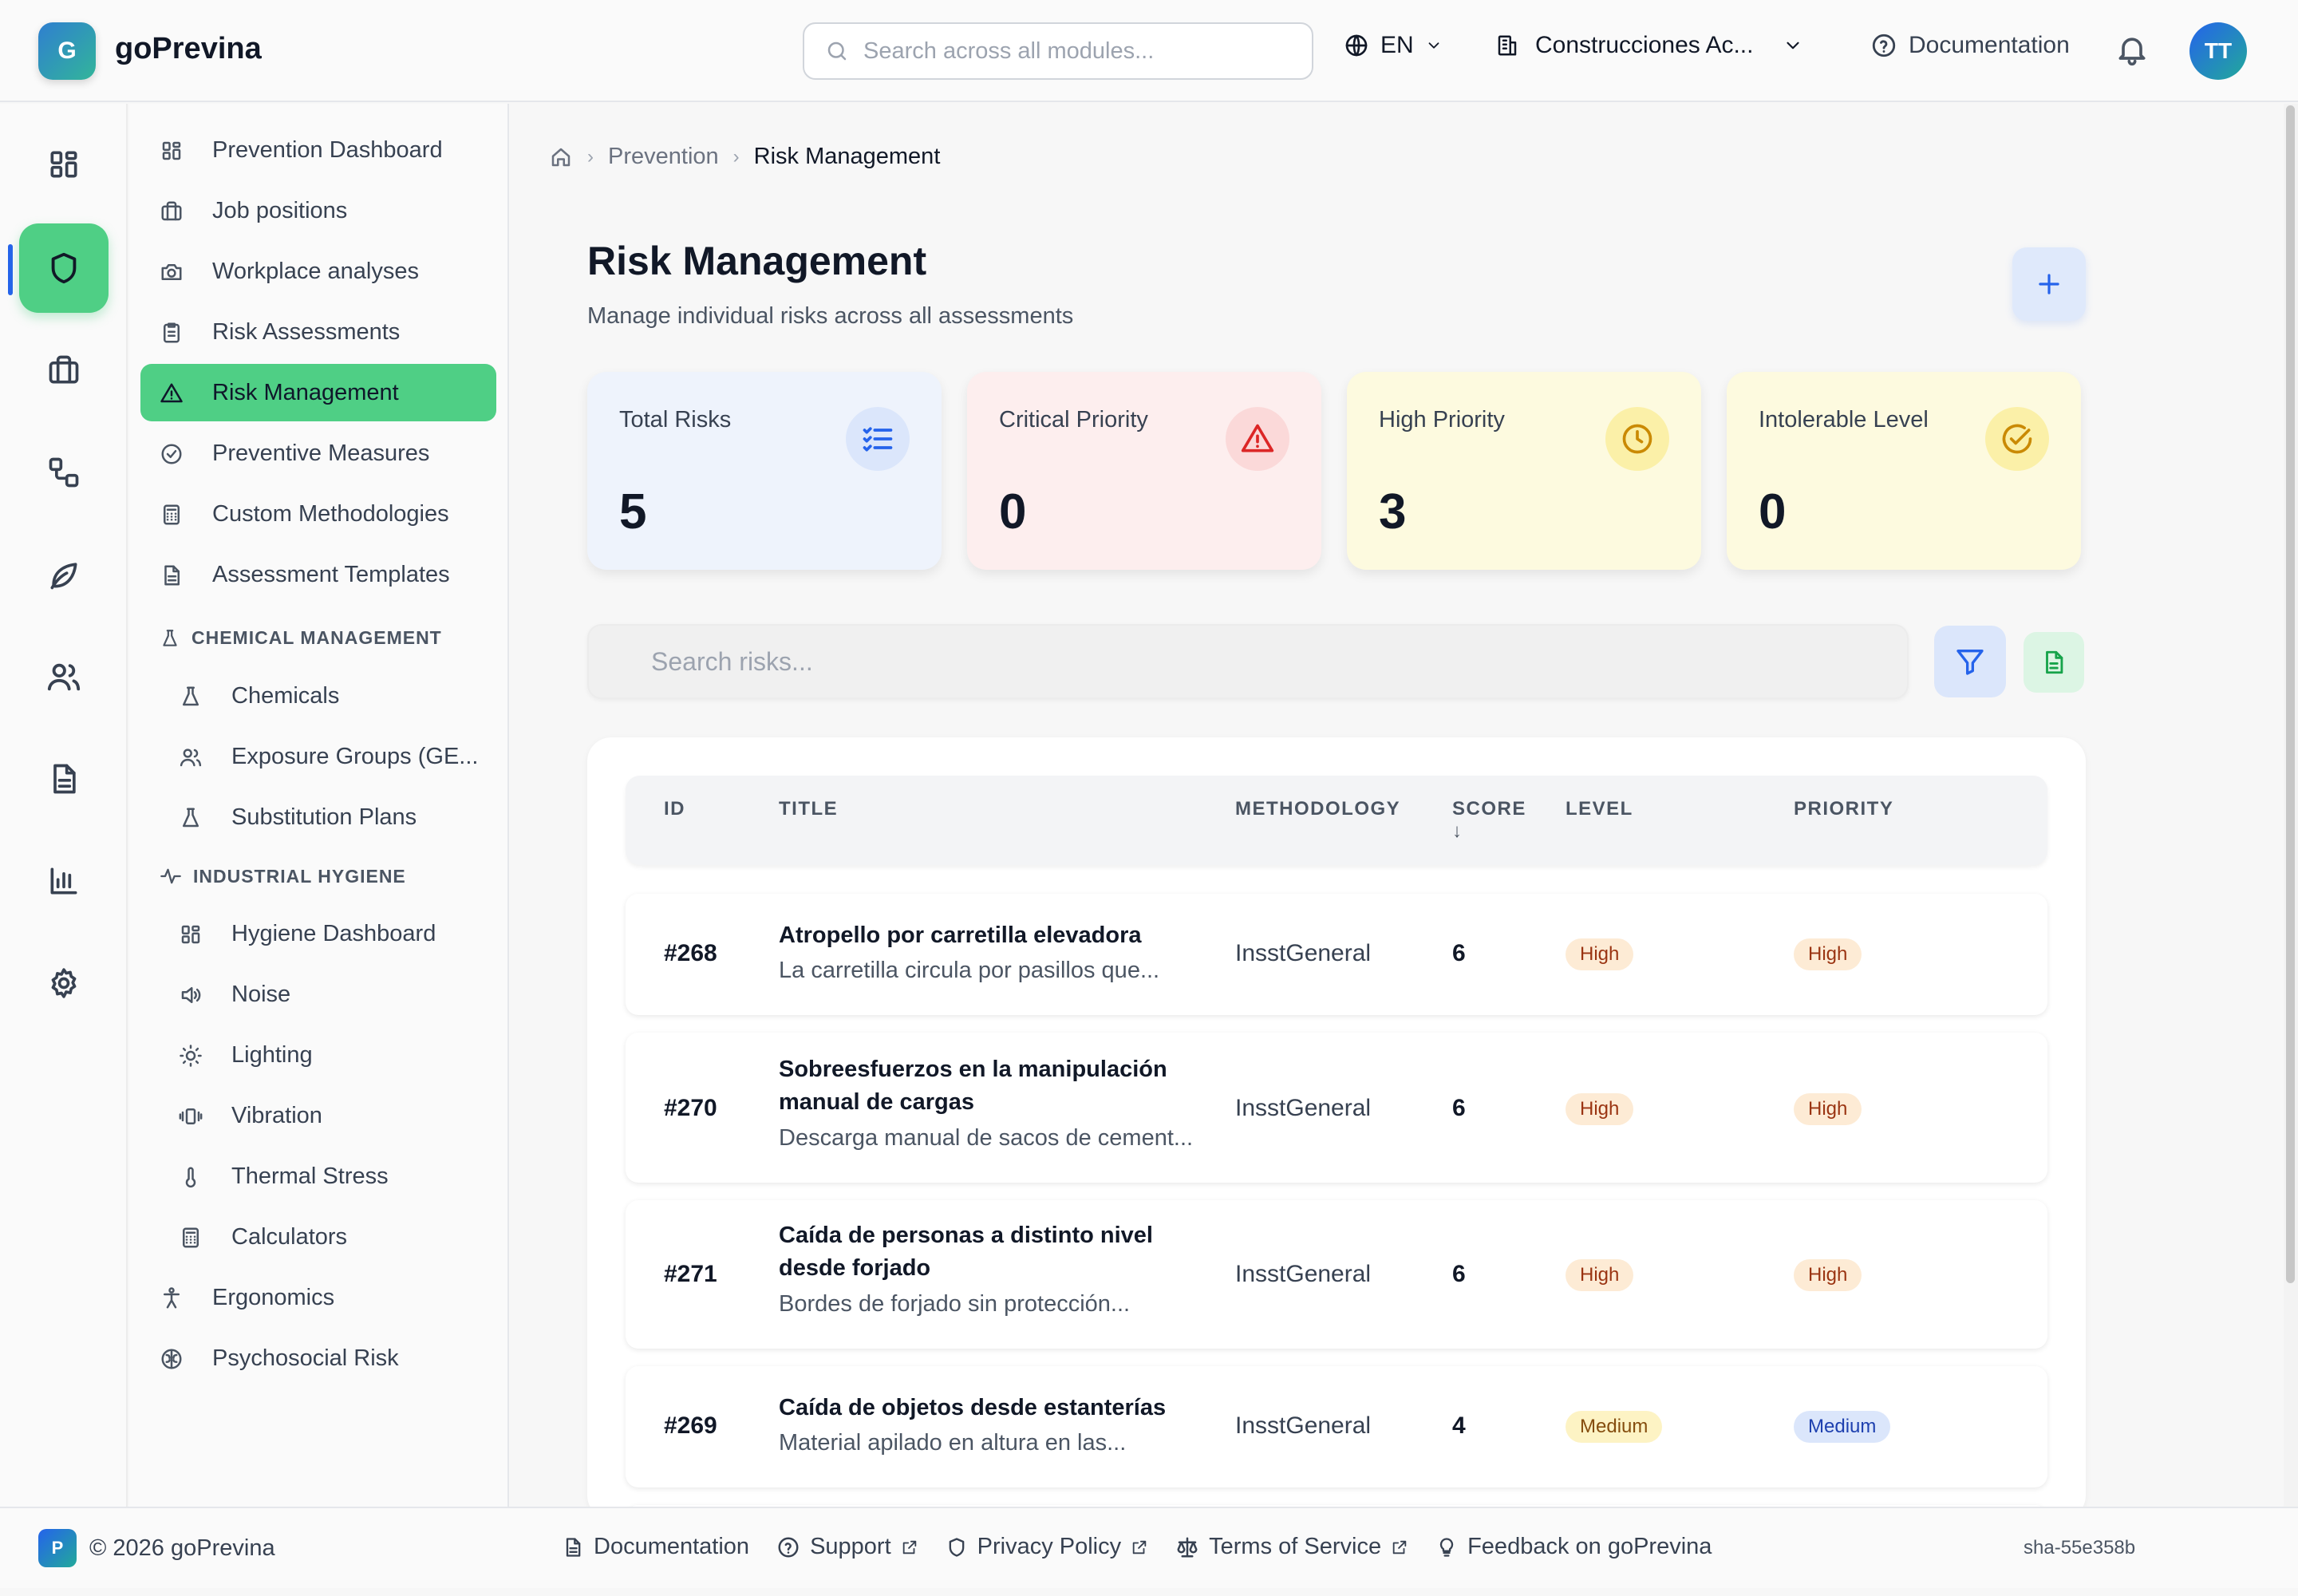 This screenshot has height=1596, width=2298. Describe the element at coordinates (64, 676) in the screenshot. I see `rail-people` at that location.